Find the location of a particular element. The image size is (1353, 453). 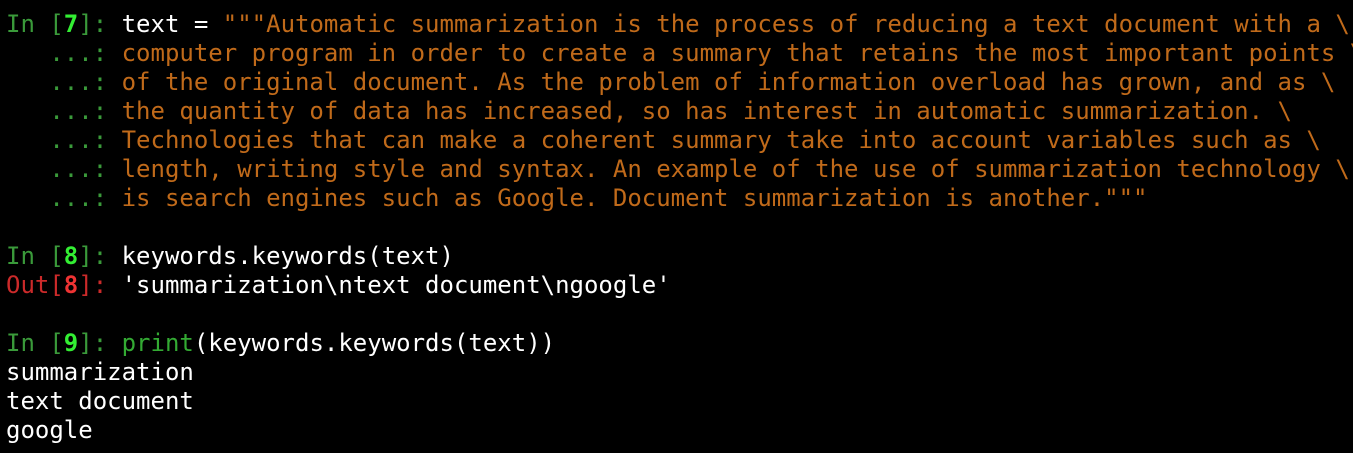

stdout-line: google is located at coordinates (679, 430).